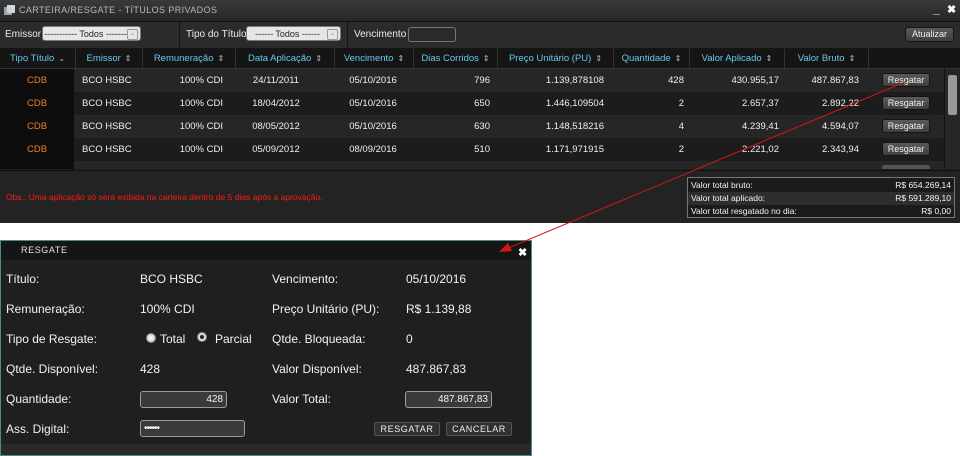 This screenshot has width=960, height=456. Describe the element at coordinates (827, 58) in the screenshot. I see `col-valor-bruto: Valor Bruto ⇕` at that location.